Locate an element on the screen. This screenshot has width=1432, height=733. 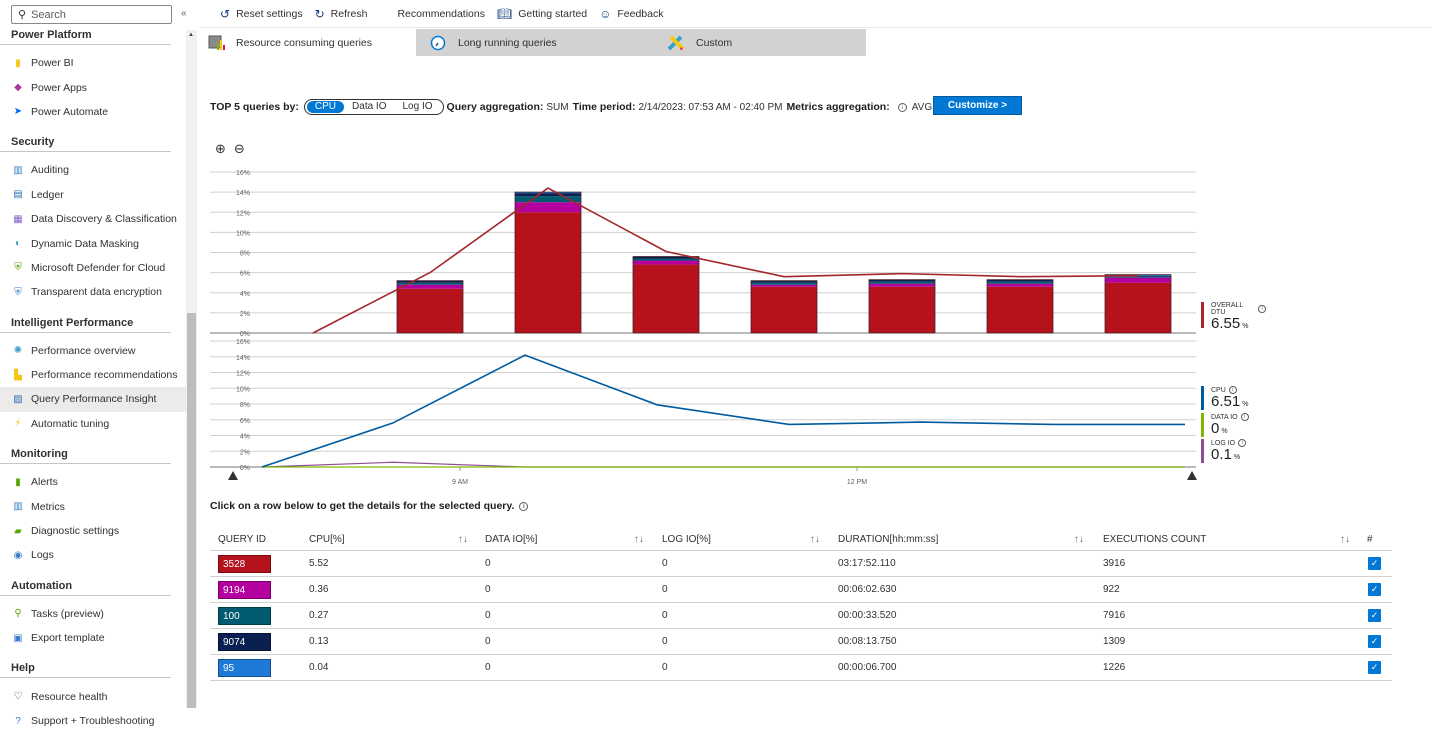
sidebar-item-support-troubleshooting: ? Support + Troubleshooting is located at coordinates (93, 721).